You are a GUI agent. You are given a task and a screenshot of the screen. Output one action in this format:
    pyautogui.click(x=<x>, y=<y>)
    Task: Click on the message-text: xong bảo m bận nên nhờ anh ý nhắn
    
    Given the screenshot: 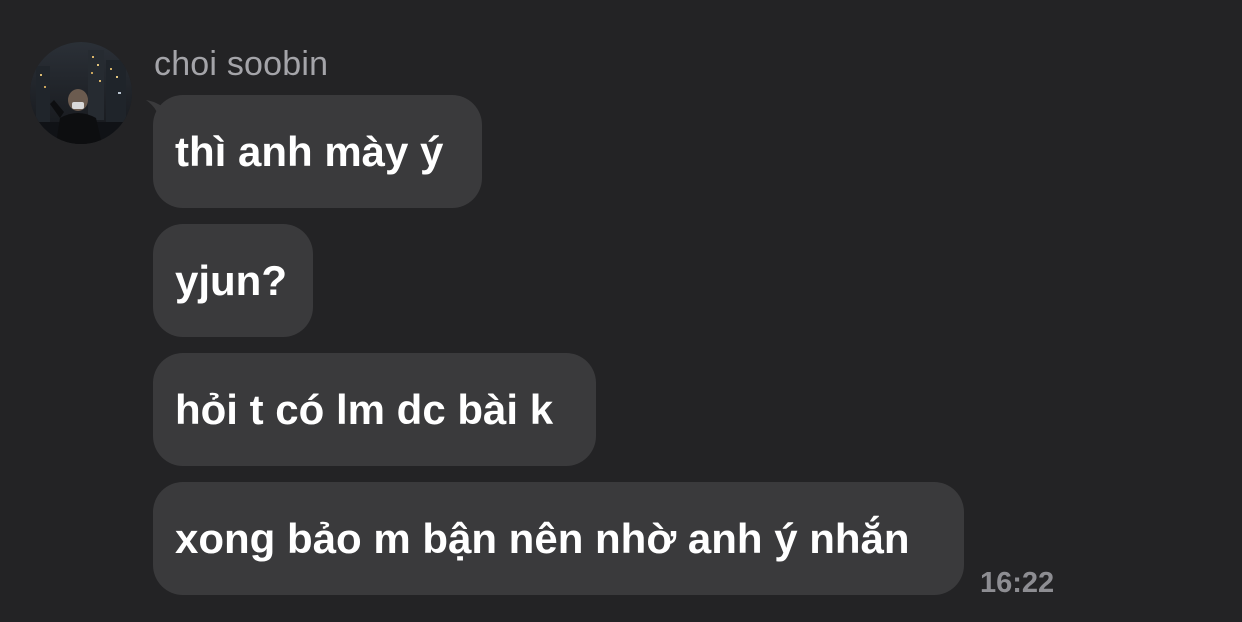 What is the action you would take?
    pyautogui.click(x=542, y=538)
    